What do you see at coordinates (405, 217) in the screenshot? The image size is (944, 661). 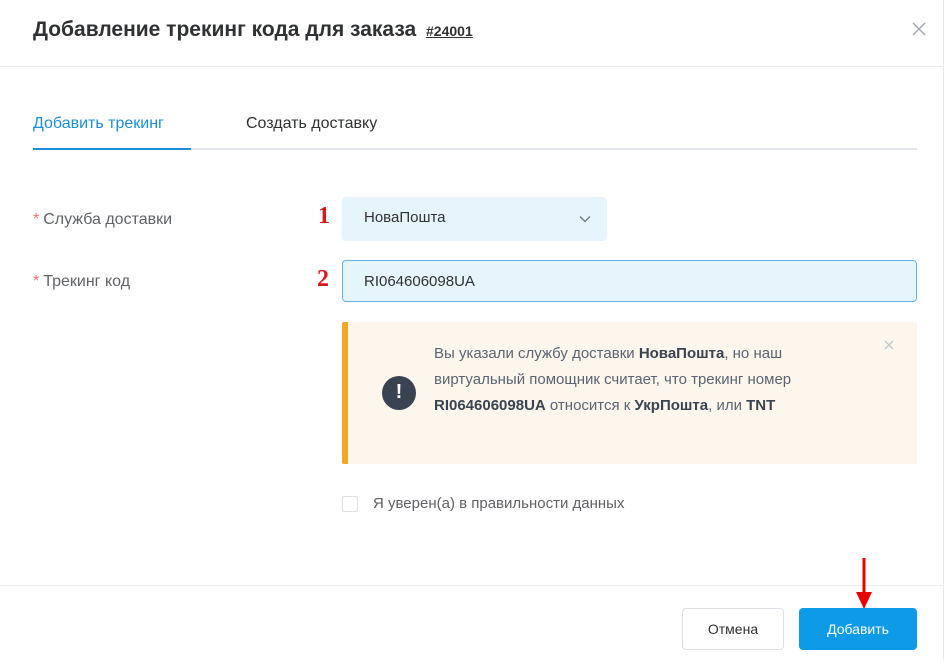 I see `delivery-service-value: НоваПошта` at bounding box center [405, 217].